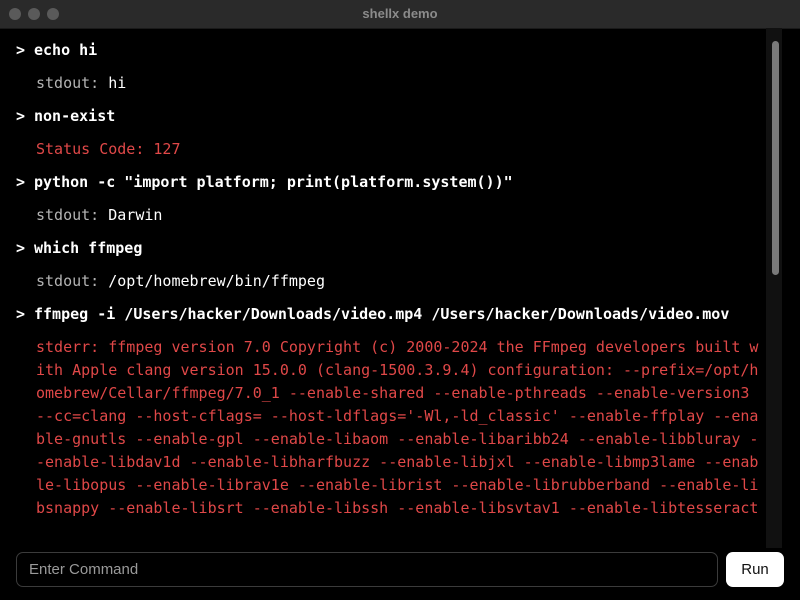  Describe the element at coordinates (755, 569) in the screenshot. I see `run-button: Run` at that location.